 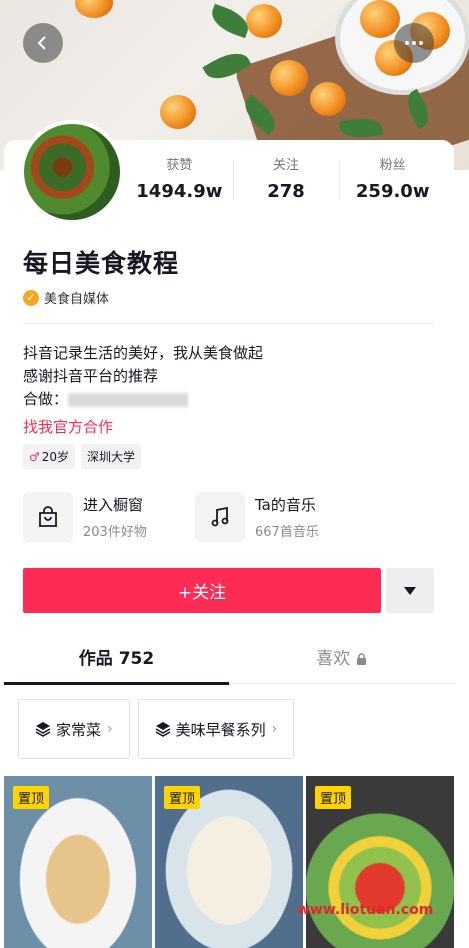 What do you see at coordinates (128, 399) in the screenshot?
I see `redacted-contact` at bounding box center [128, 399].